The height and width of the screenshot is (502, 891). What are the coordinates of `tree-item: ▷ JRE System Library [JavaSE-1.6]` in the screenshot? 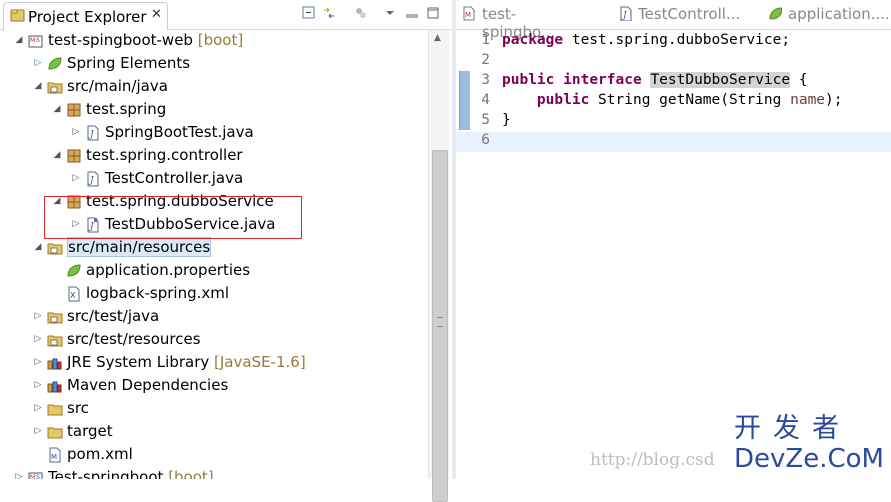 It's located at (214, 363).